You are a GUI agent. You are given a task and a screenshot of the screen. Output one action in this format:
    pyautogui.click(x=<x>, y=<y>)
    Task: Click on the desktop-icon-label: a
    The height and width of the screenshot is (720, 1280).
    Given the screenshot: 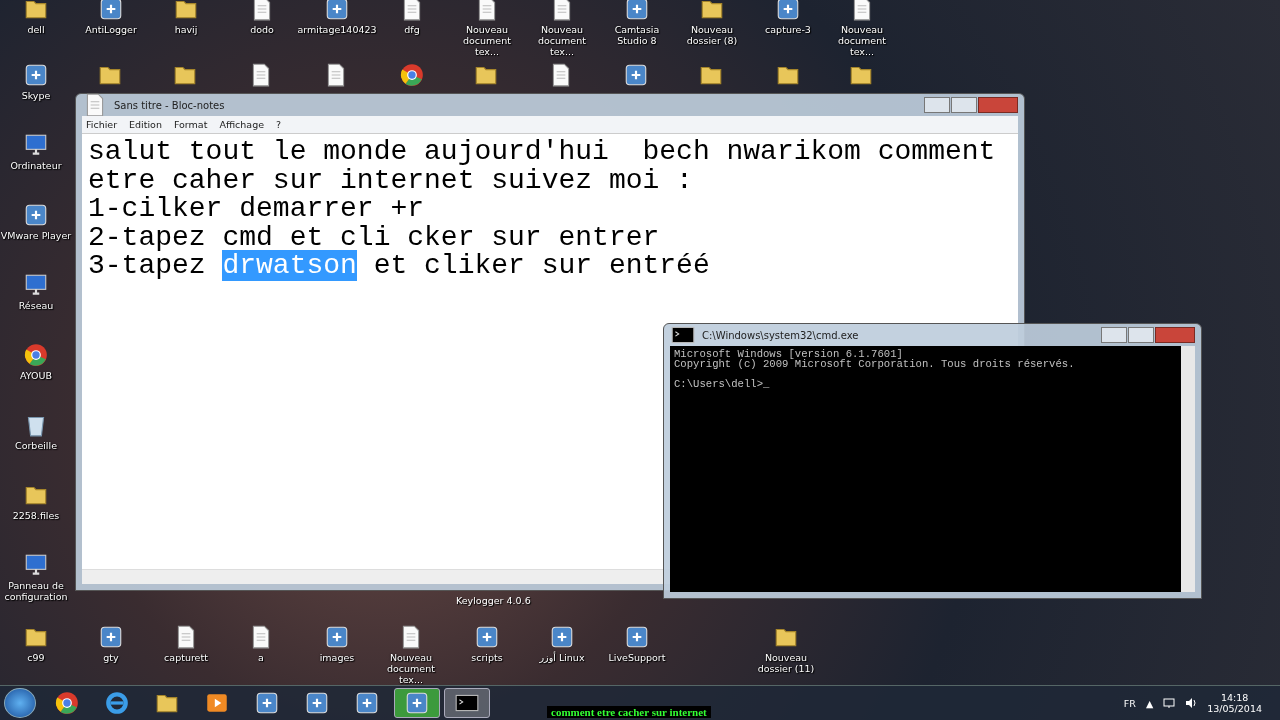 What is the action you would take?
    pyautogui.click(x=261, y=657)
    